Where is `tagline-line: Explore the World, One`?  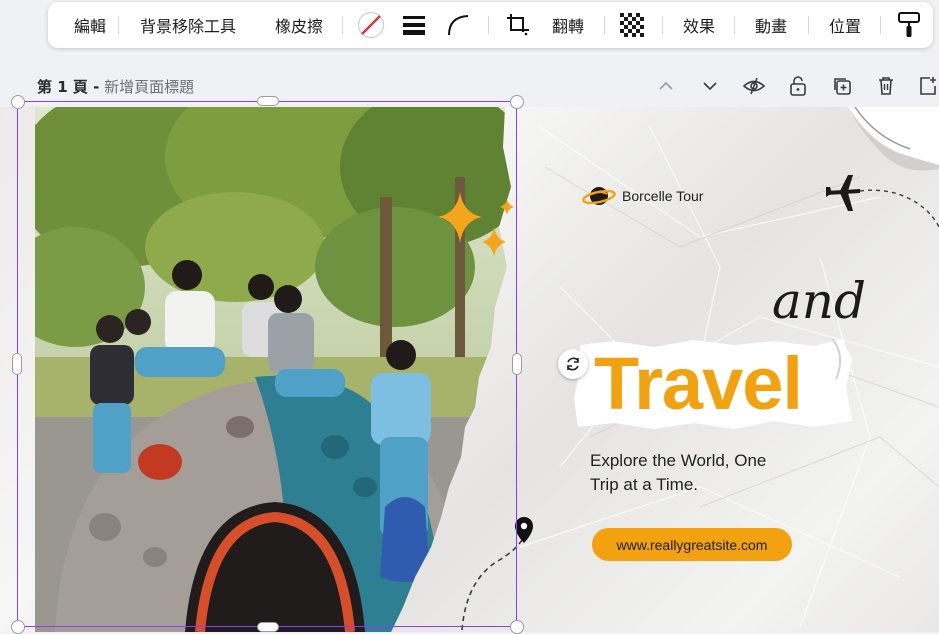
tagline-line: Explore the World, One is located at coordinates (678, 460).